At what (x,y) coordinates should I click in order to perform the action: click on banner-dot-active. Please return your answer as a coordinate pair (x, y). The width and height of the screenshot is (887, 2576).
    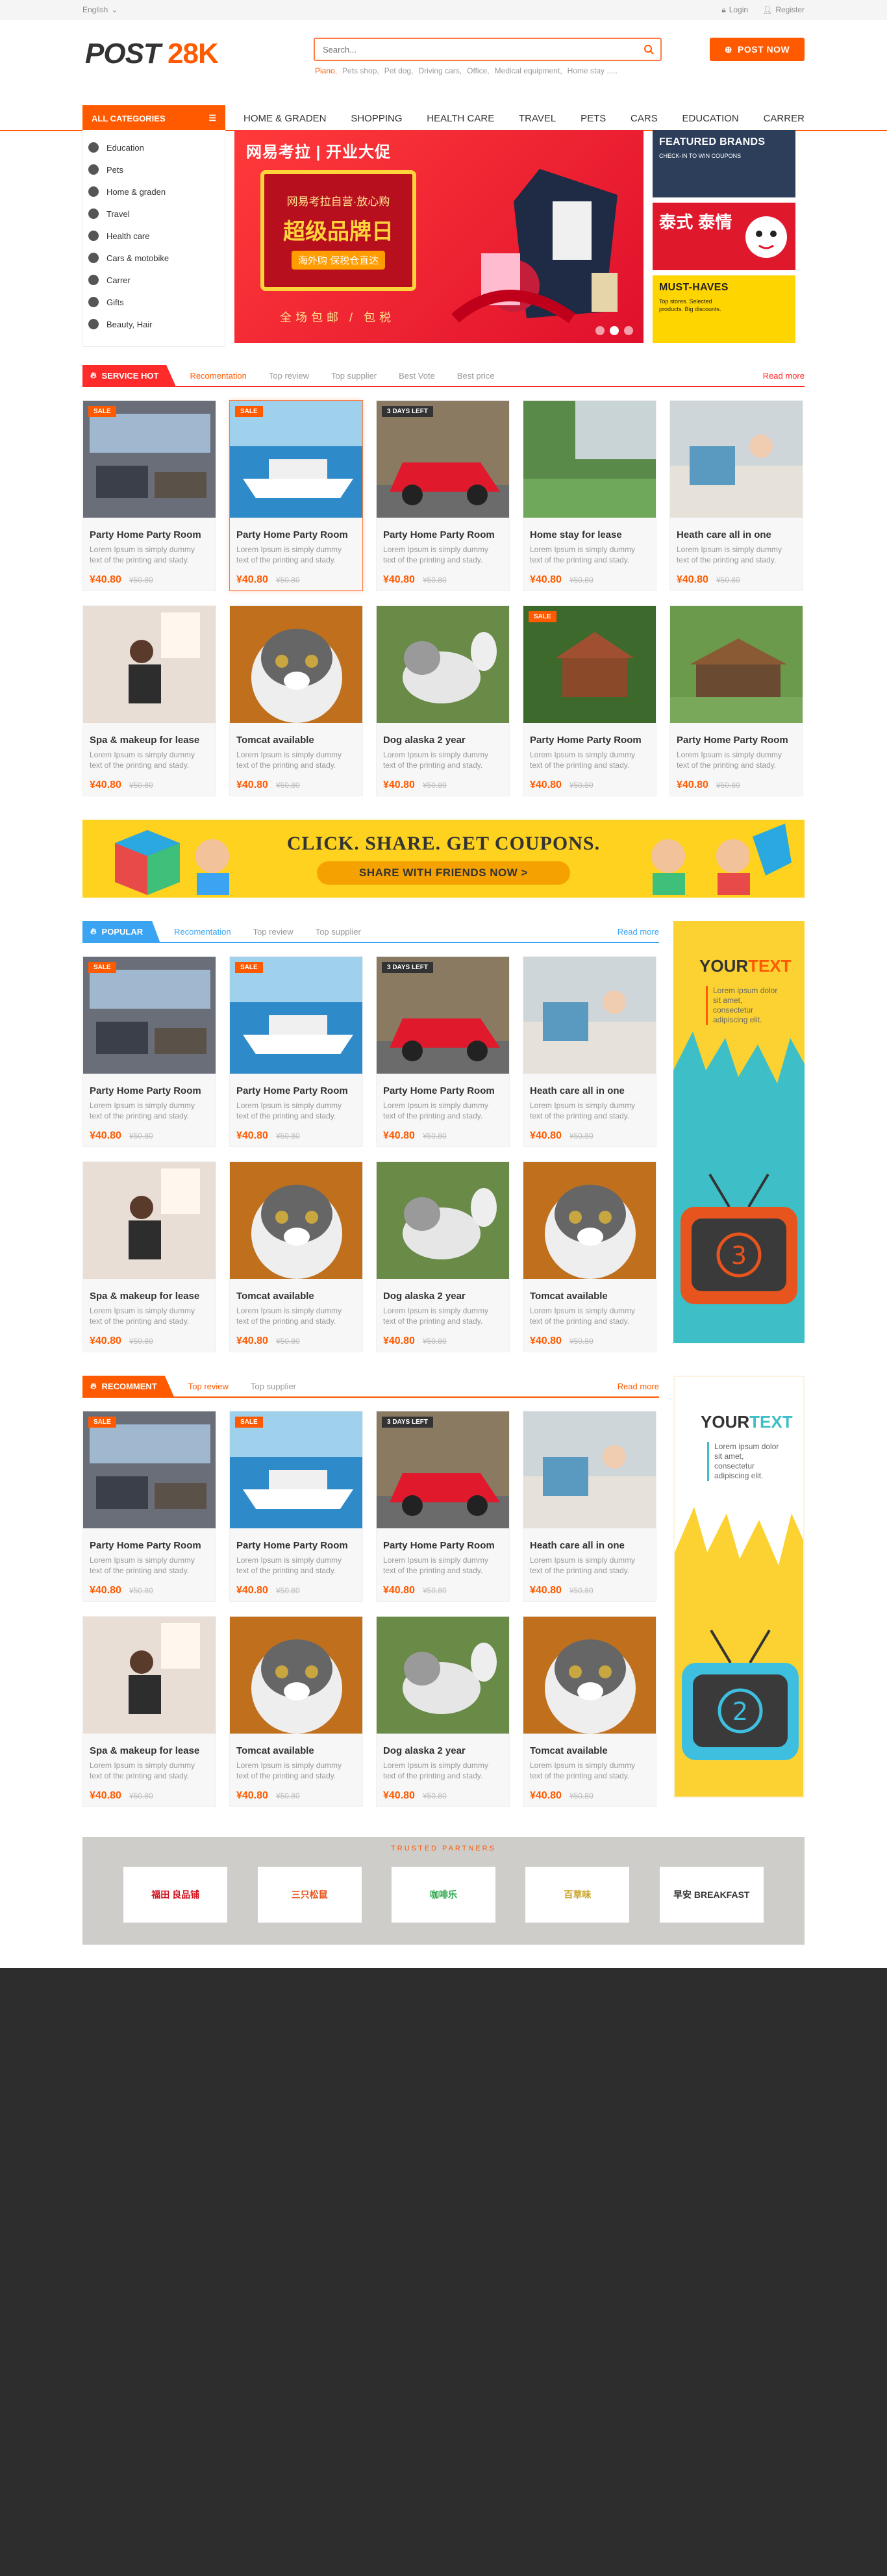
    Looking at the image, I should click on (614, 330).